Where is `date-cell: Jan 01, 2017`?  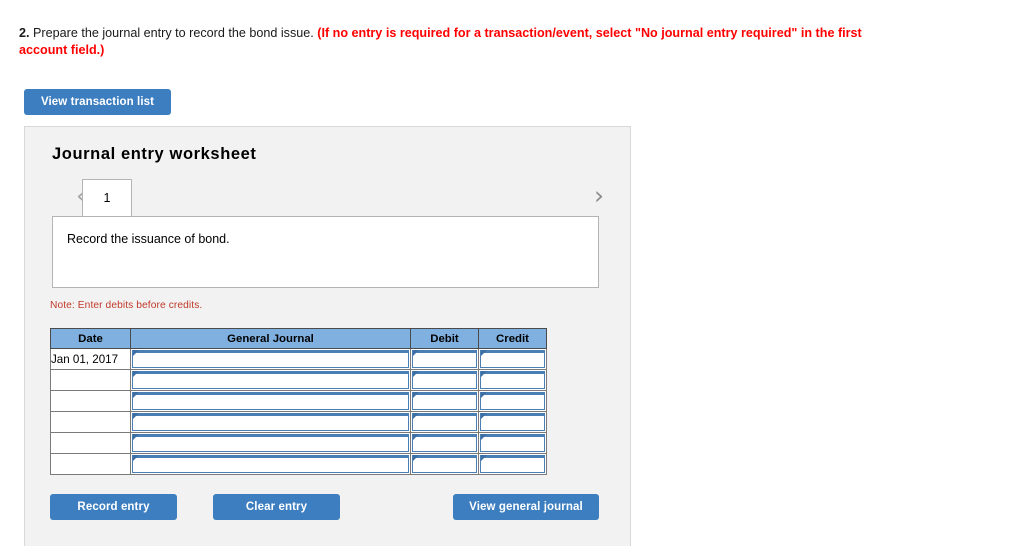
date-cell: Jan 01, 2017 is located at coordinates (90, 359).